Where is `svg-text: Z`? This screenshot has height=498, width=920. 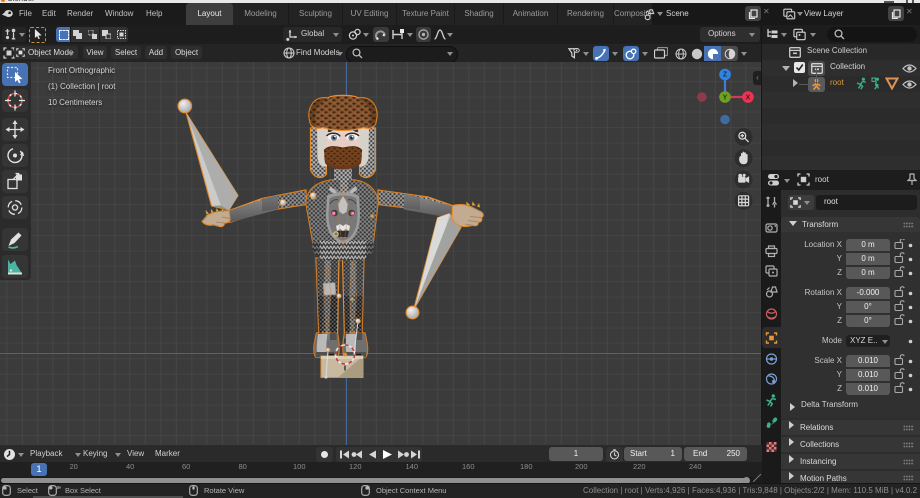 svg-text: Z is located at coordinates (725, 75).